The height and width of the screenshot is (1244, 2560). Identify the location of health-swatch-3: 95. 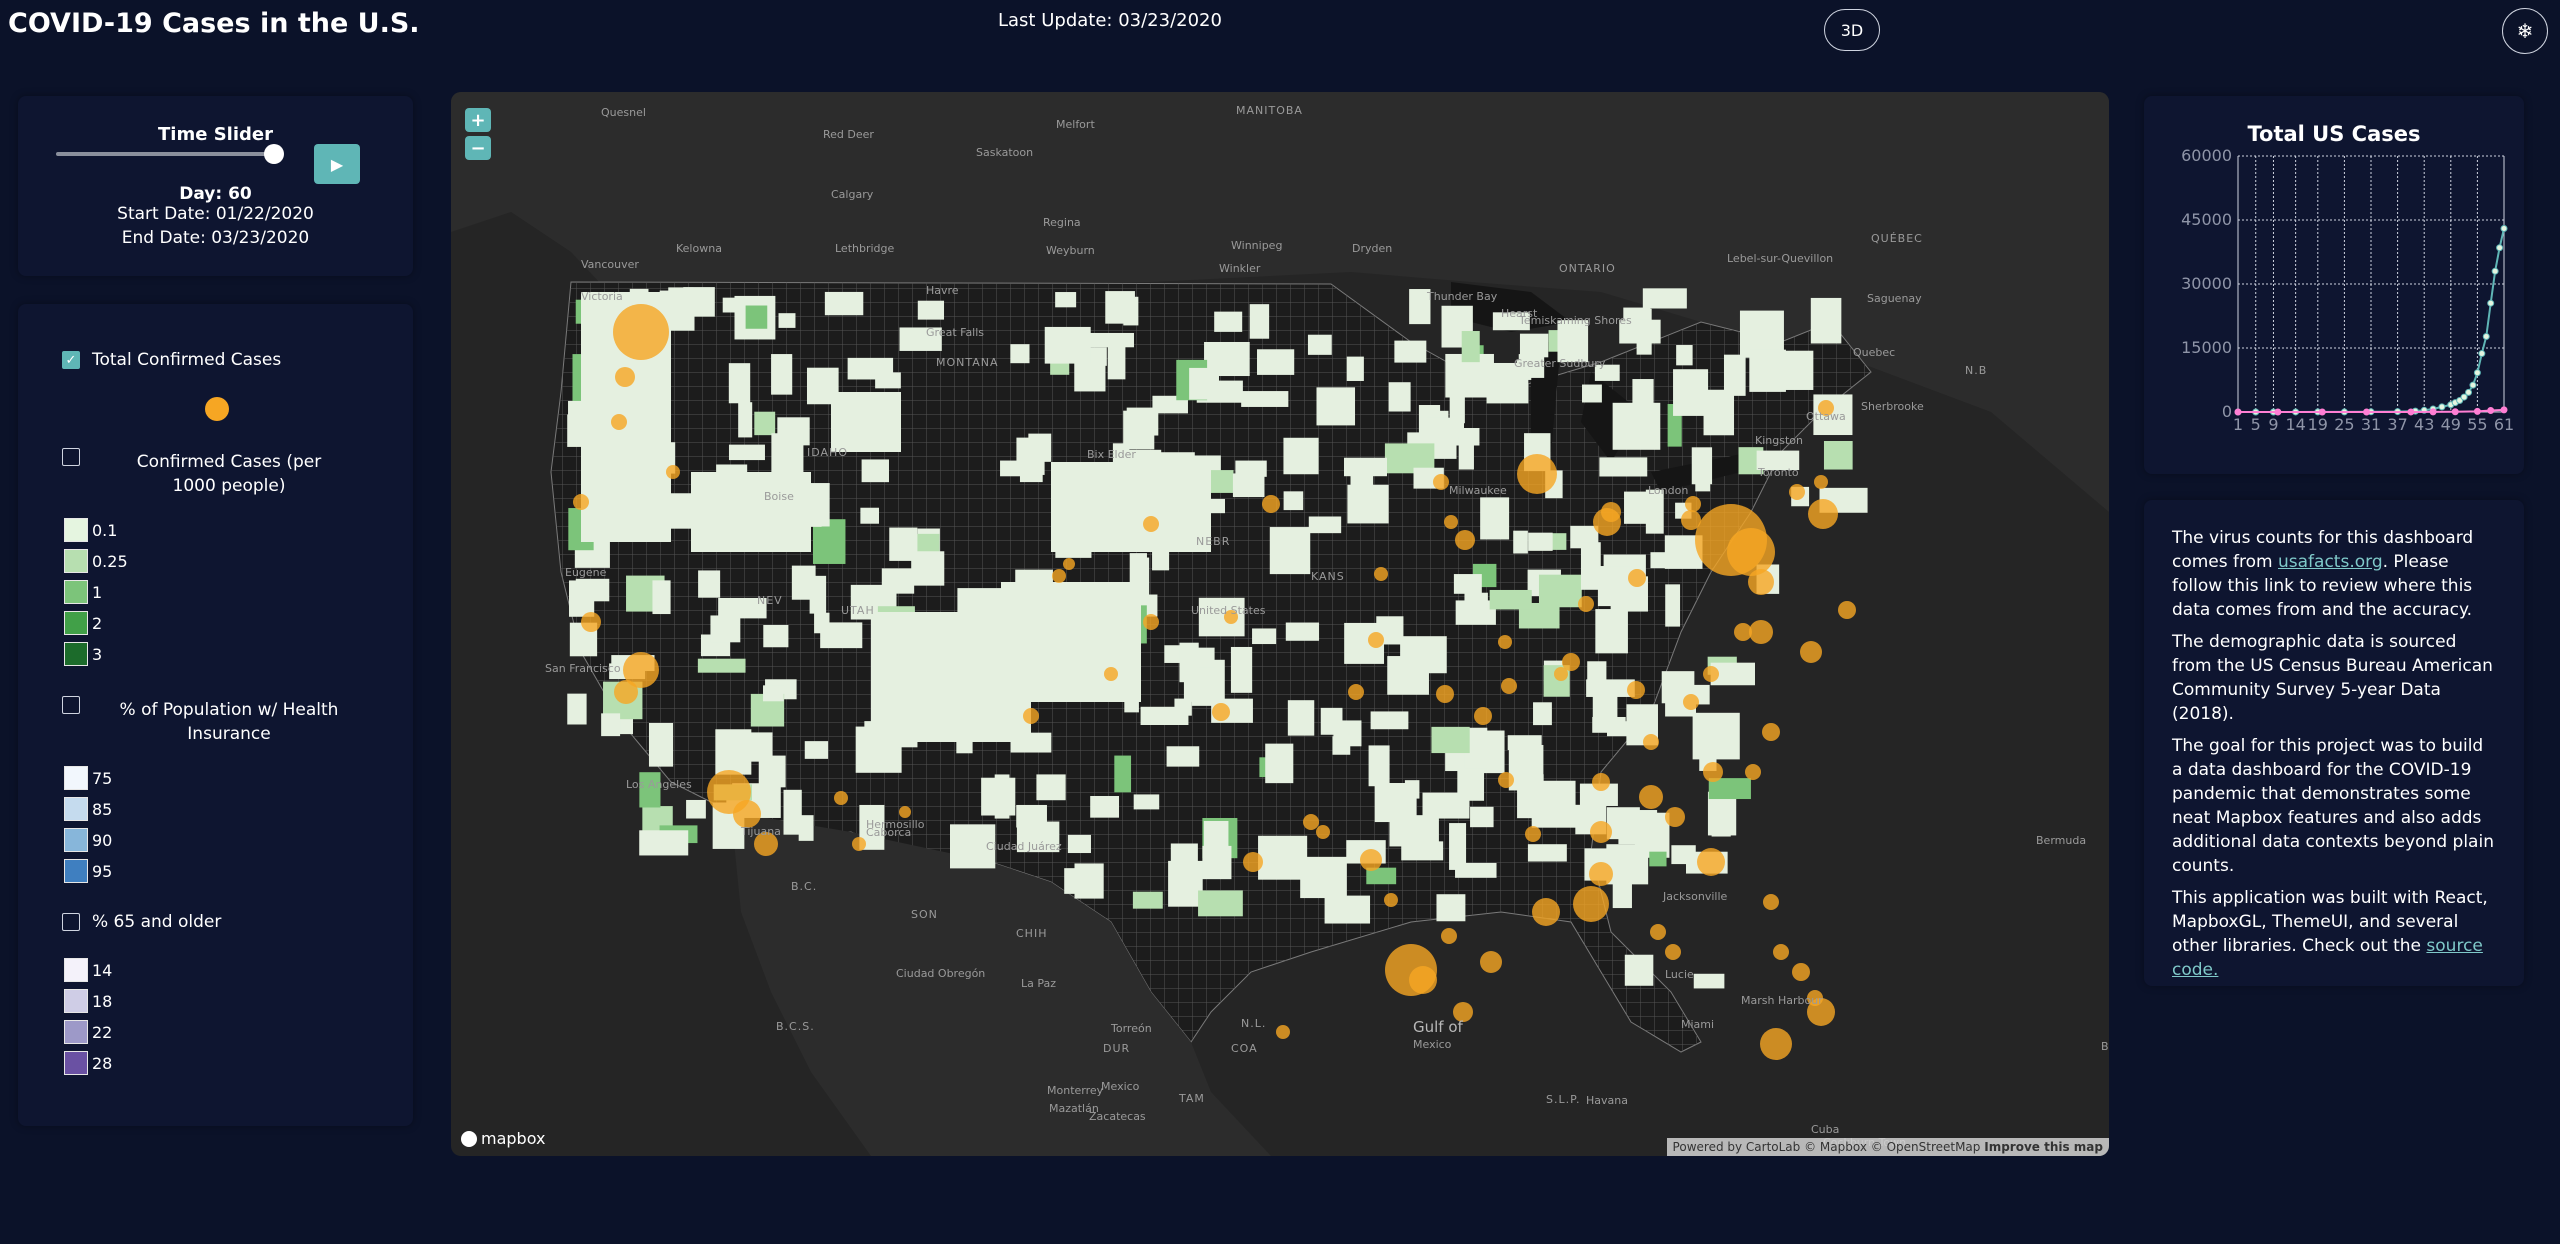
(88, 871).